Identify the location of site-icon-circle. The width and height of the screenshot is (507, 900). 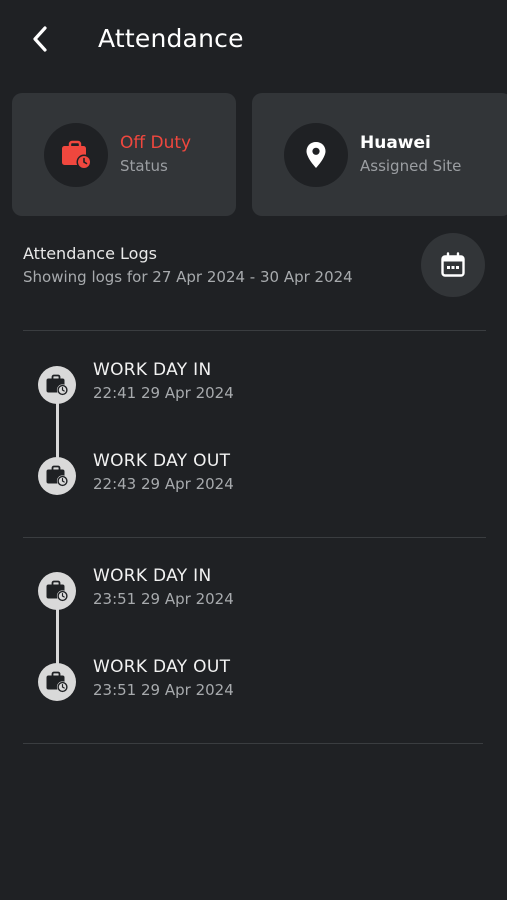
(316, 155).